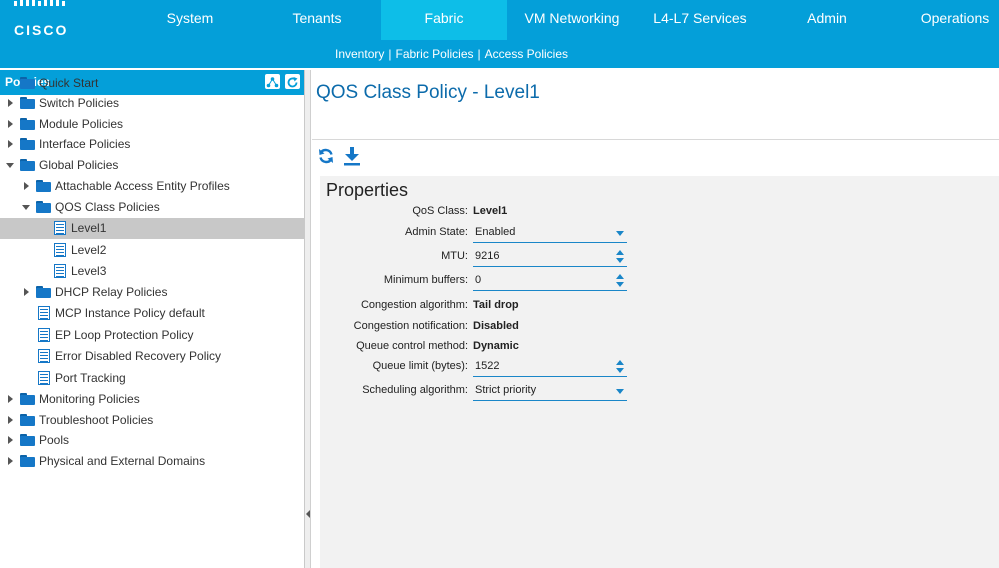 Image resolution: width=999 pixels, height=568 pixels. Describe the element at coordinates (152, 228) in the screenshot. I see `tree-item: Level1` at that location.